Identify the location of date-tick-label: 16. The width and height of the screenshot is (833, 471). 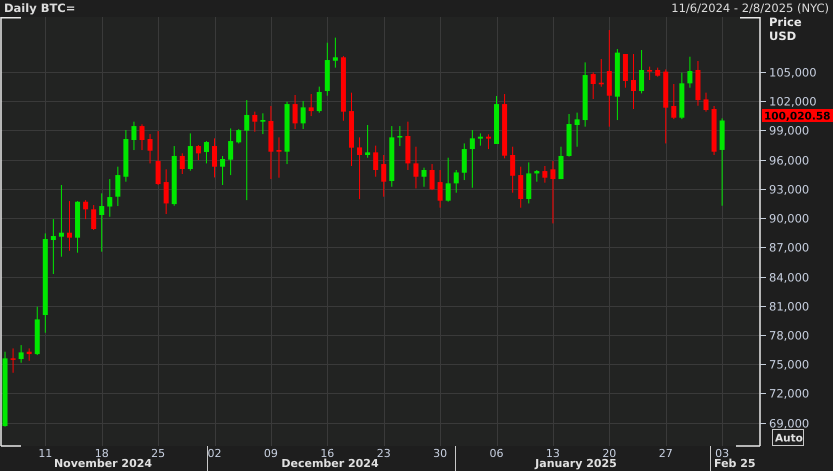
(327, 453).